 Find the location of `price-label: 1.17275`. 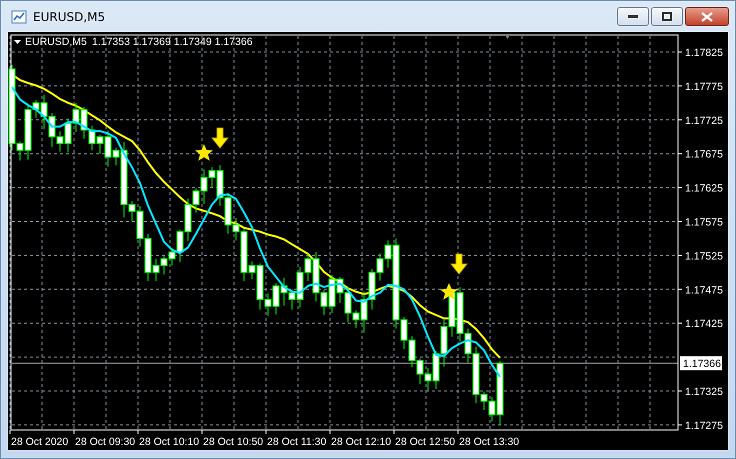

price-label: 1.17275 is located at coordinates (704, 426).